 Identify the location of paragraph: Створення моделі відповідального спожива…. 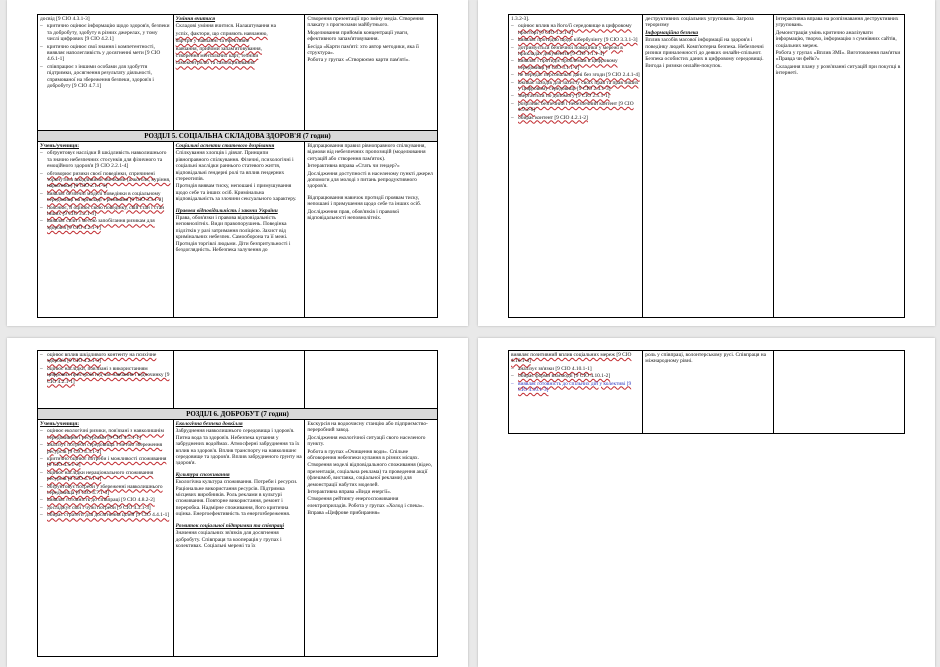
(370, 475).